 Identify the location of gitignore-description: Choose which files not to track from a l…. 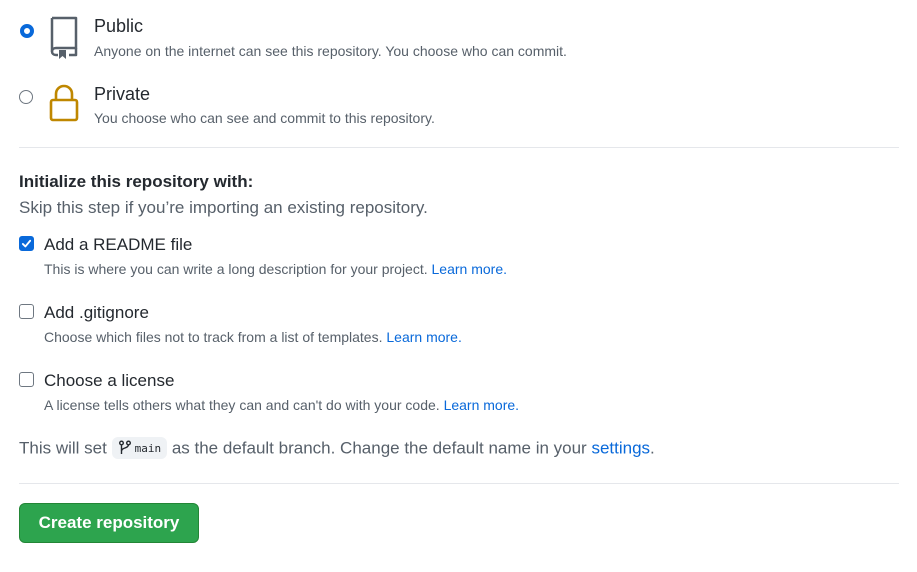
(253, 337).